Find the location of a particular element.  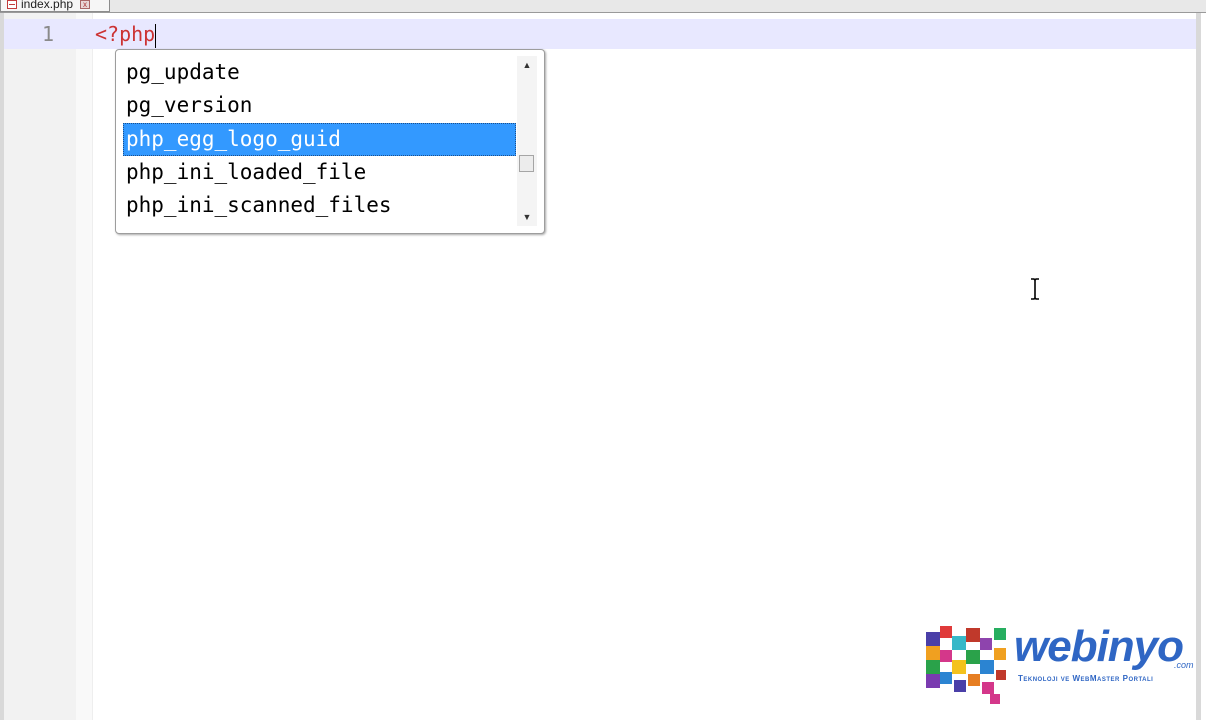

php-open-tag: <?php is located at coordinates (125, 34).